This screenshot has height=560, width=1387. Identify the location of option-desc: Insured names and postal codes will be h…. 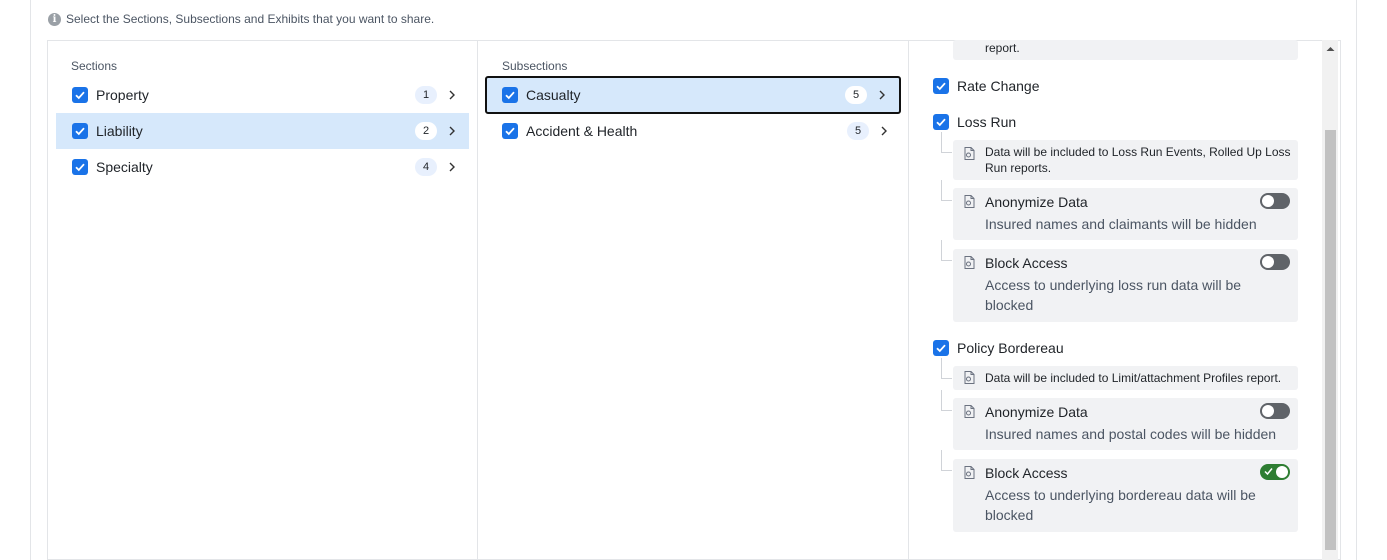
(1131, 434).